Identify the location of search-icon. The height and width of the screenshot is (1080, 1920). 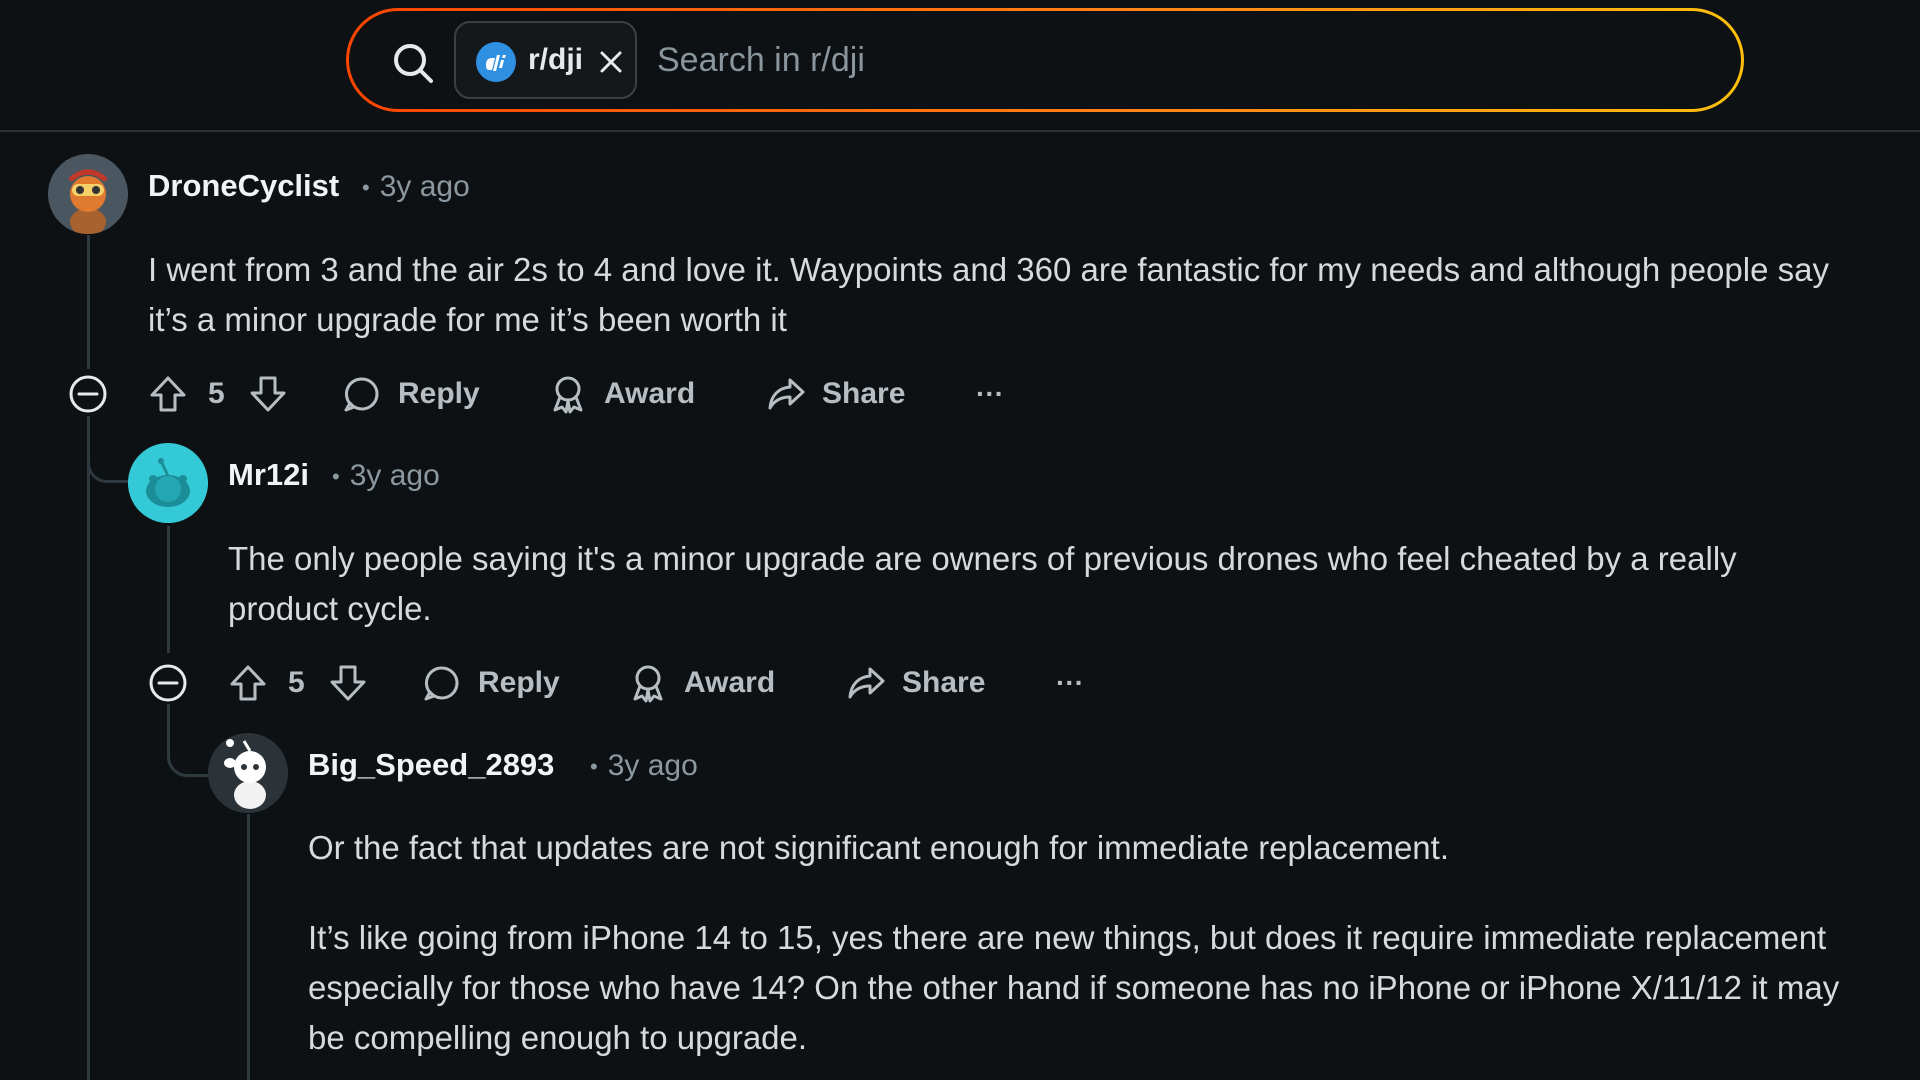
(413, 63).